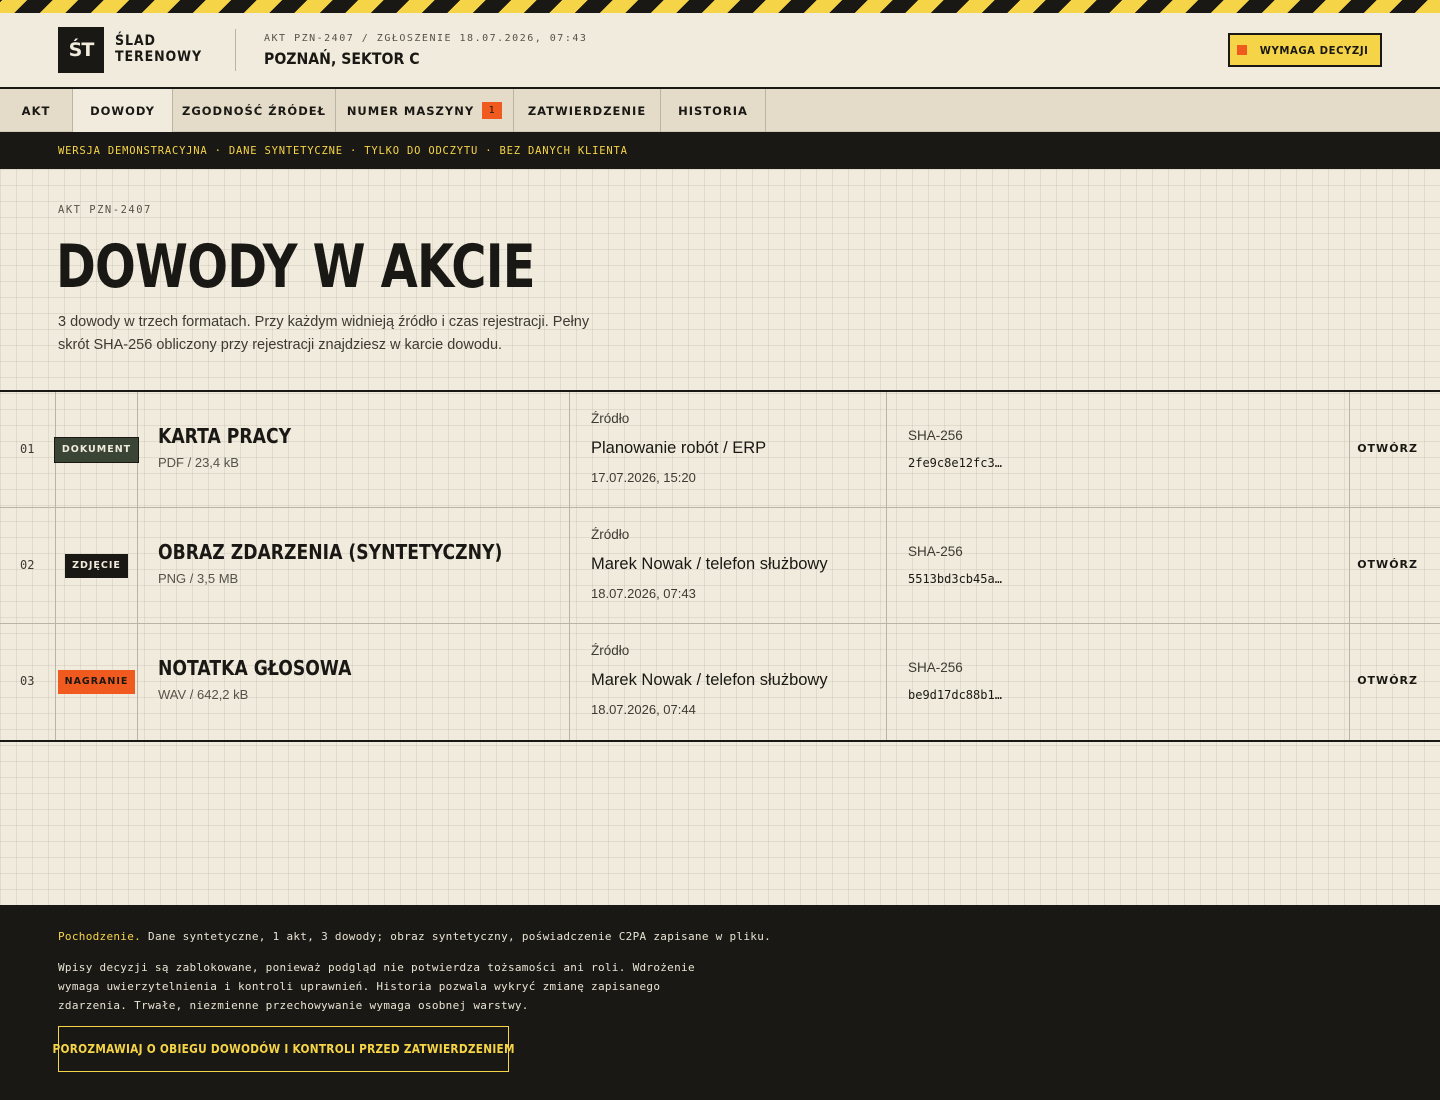 The height and width of the screenshot is (1100, 1440). Describe the element at coordinates (1314, 50) in the screenshot. I see `decision-label: WYMAGA DECYZJI` at that location.